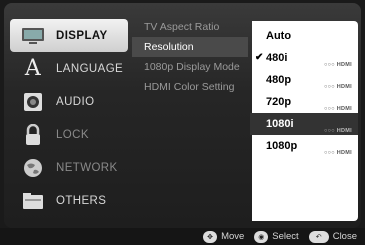  I want to click on option-label: 480i, so click(277, 58).